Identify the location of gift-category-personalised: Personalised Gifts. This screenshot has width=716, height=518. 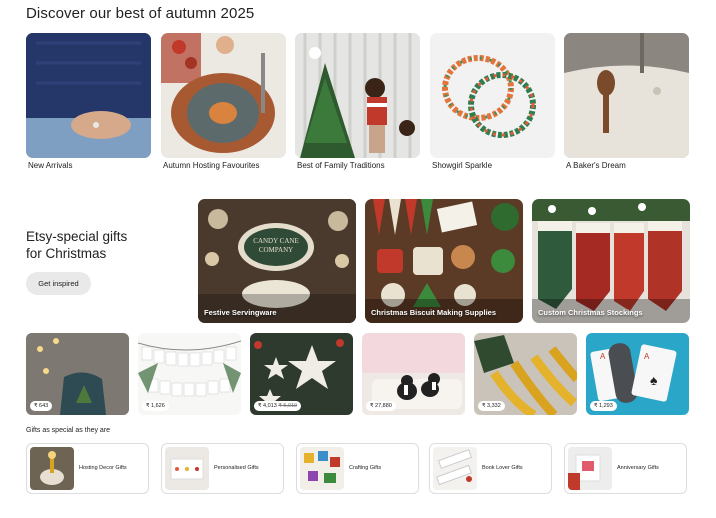
(222, 468).